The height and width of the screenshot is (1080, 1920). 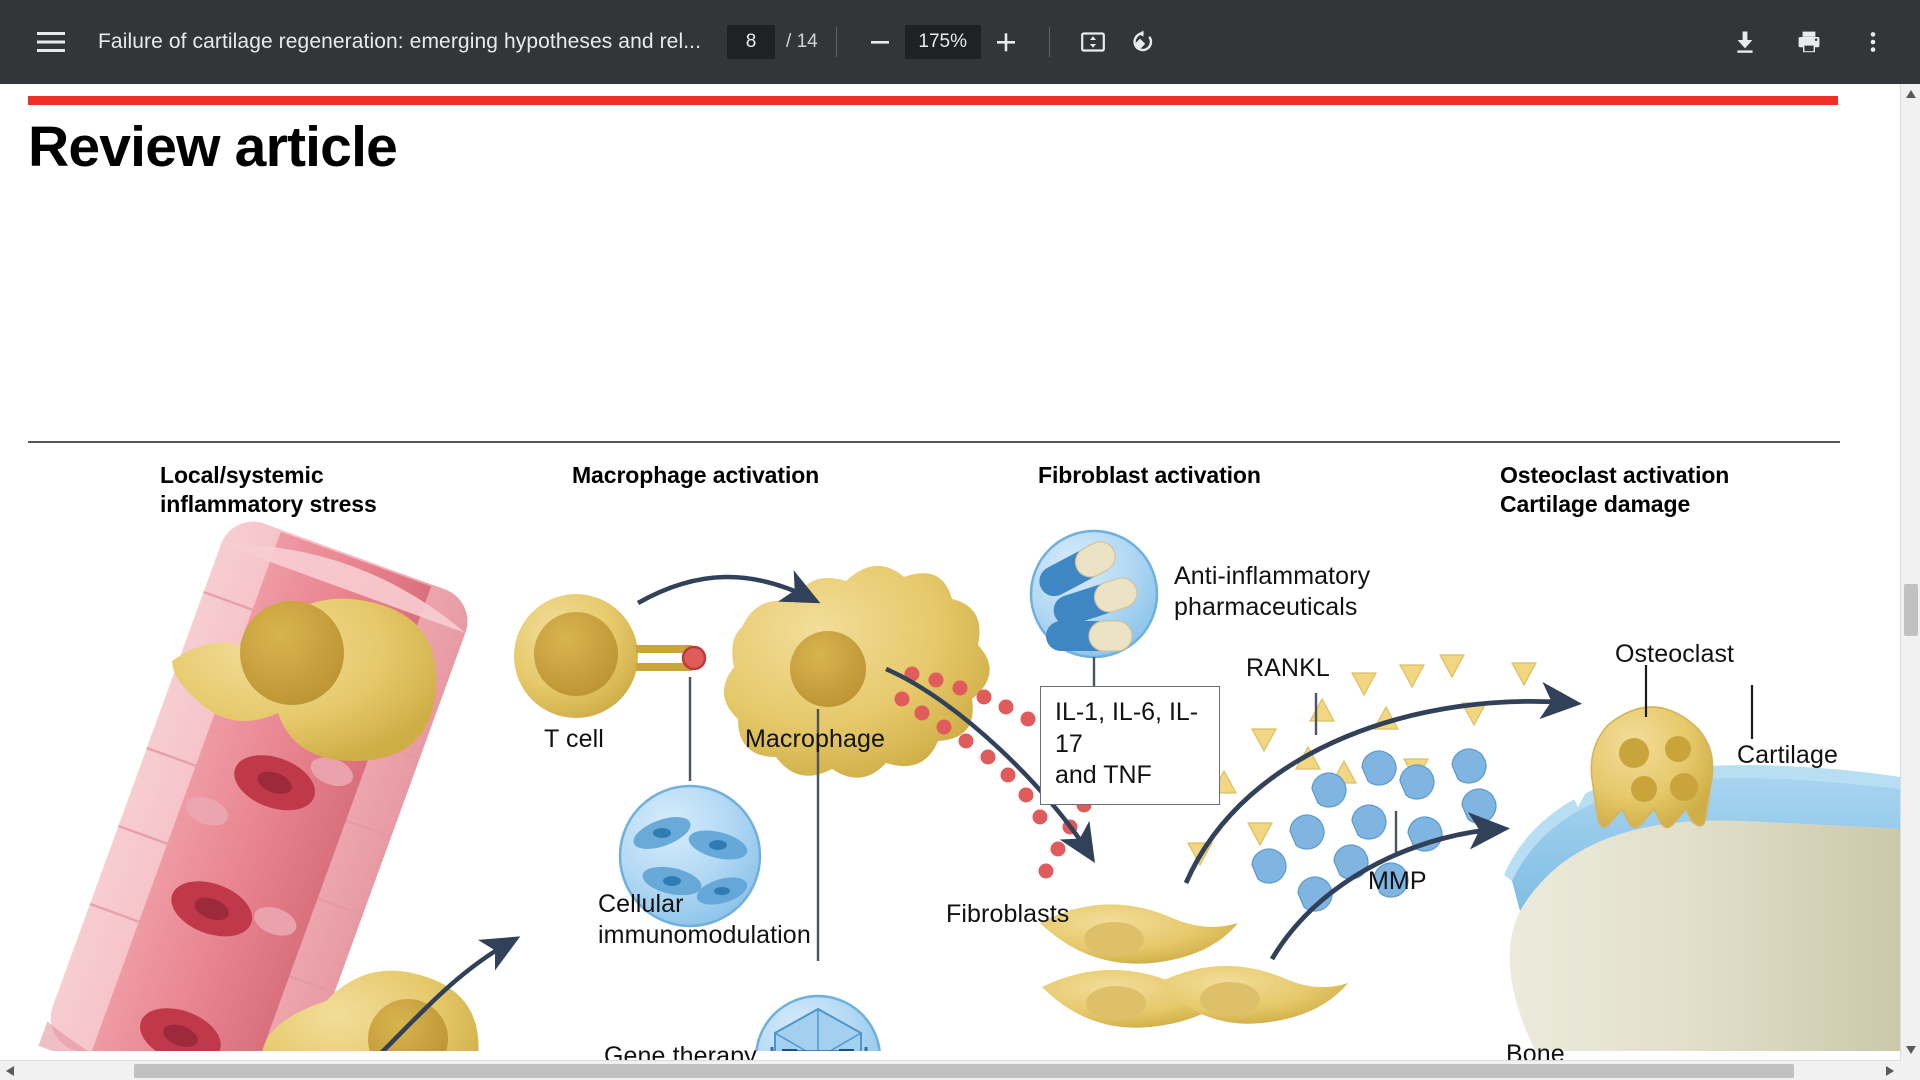 What do you see at coordinates (268, 490) in the screenshot?
I see `section-heading-inflammatory-stress: Local/systemic inflammatory stress` at bounding box center [268, 490].